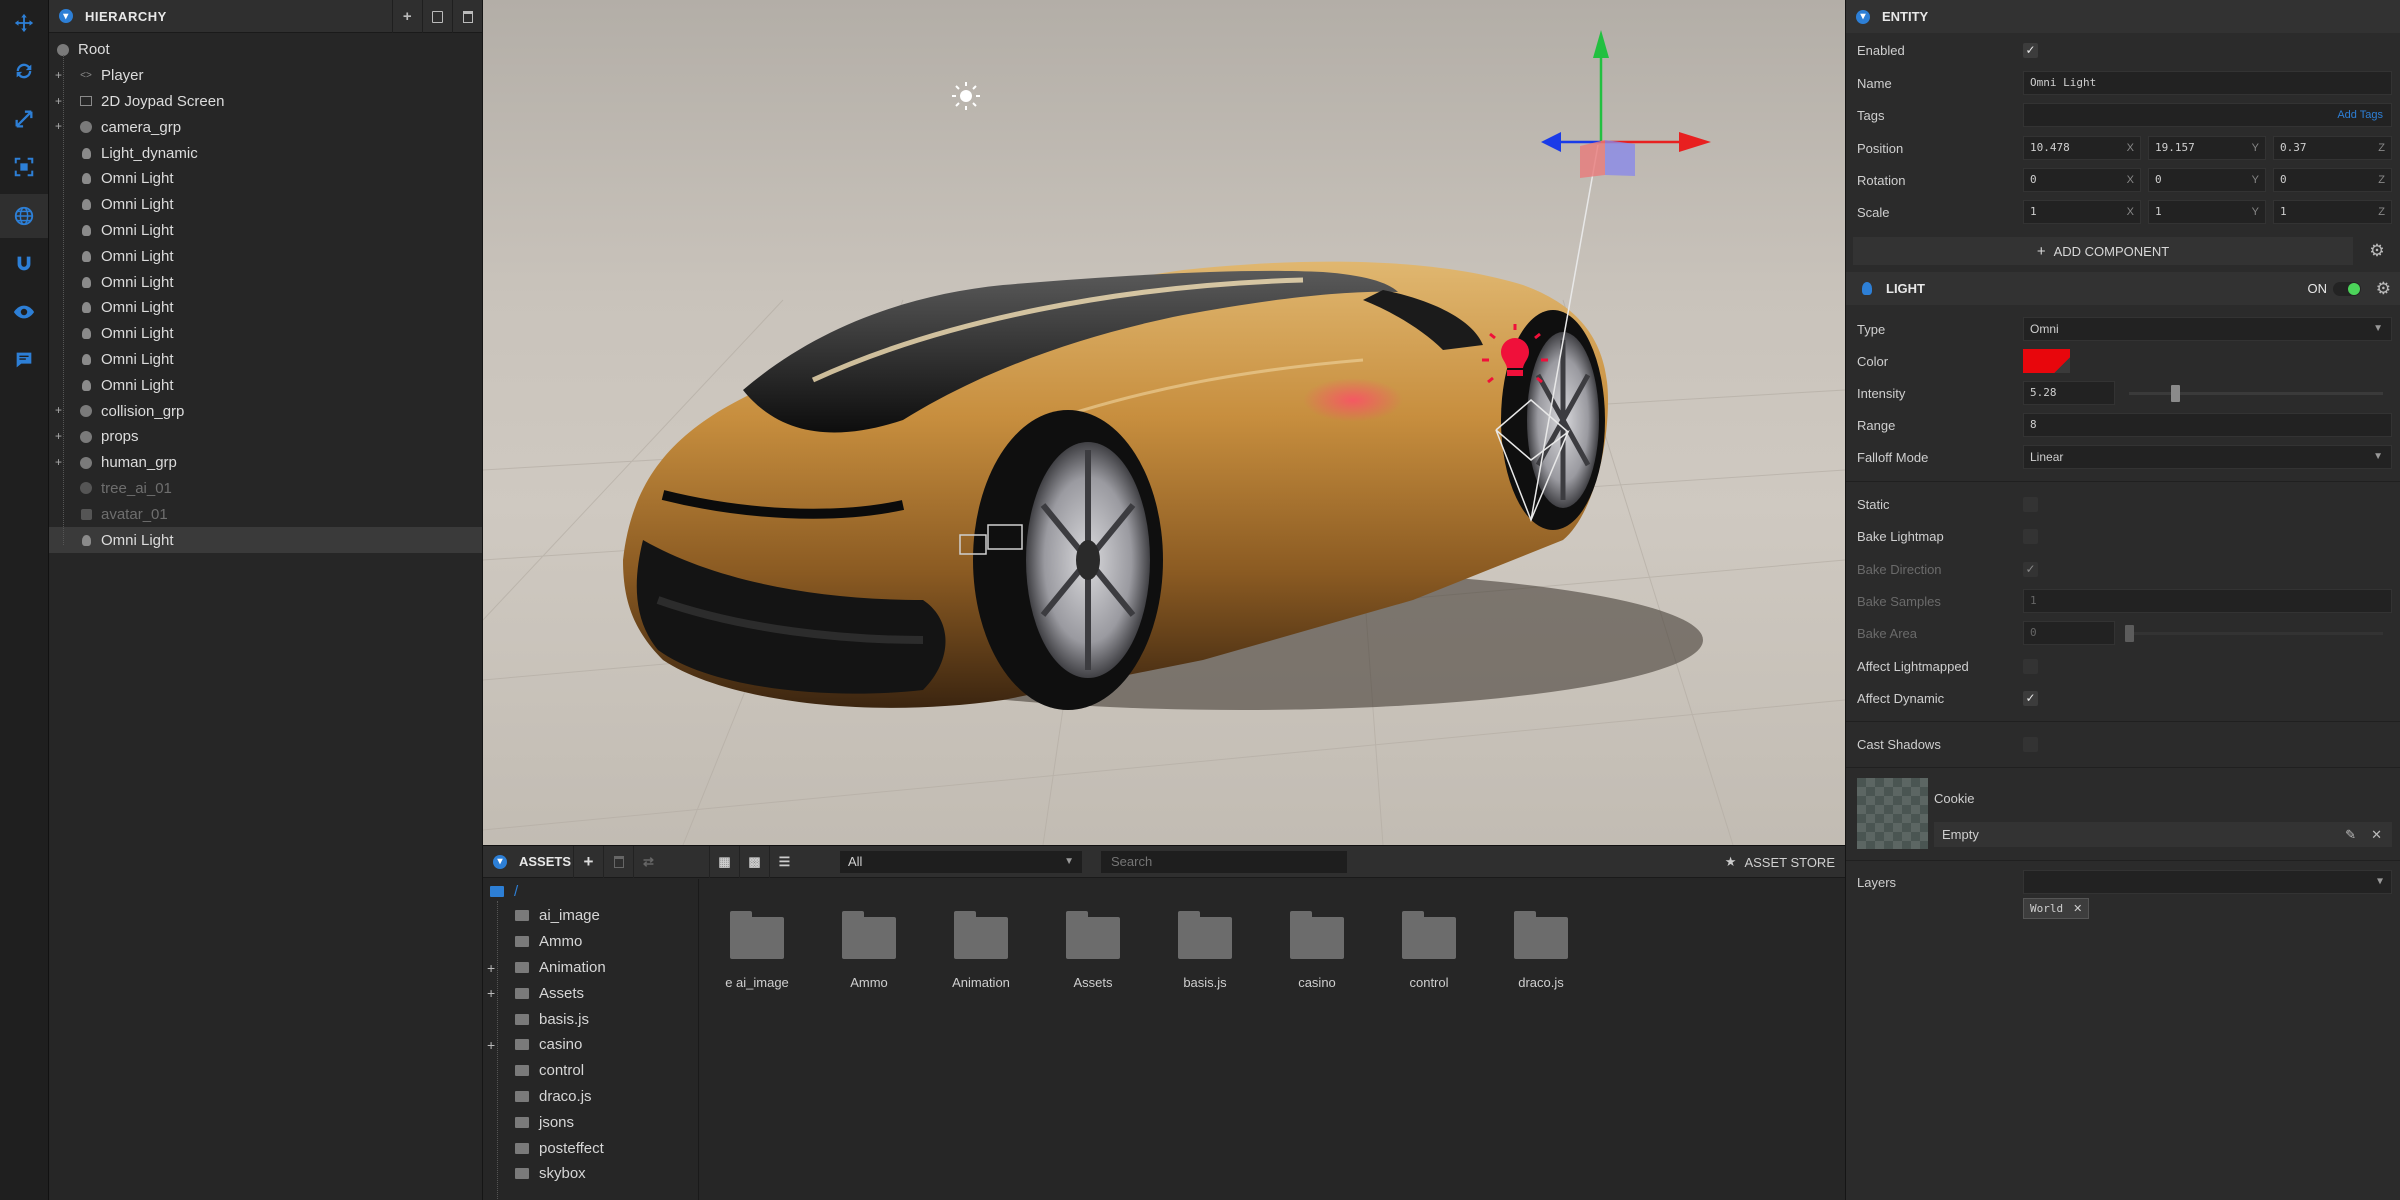  I want to click on asset-folder-item: + Assets, so click(590, 993).